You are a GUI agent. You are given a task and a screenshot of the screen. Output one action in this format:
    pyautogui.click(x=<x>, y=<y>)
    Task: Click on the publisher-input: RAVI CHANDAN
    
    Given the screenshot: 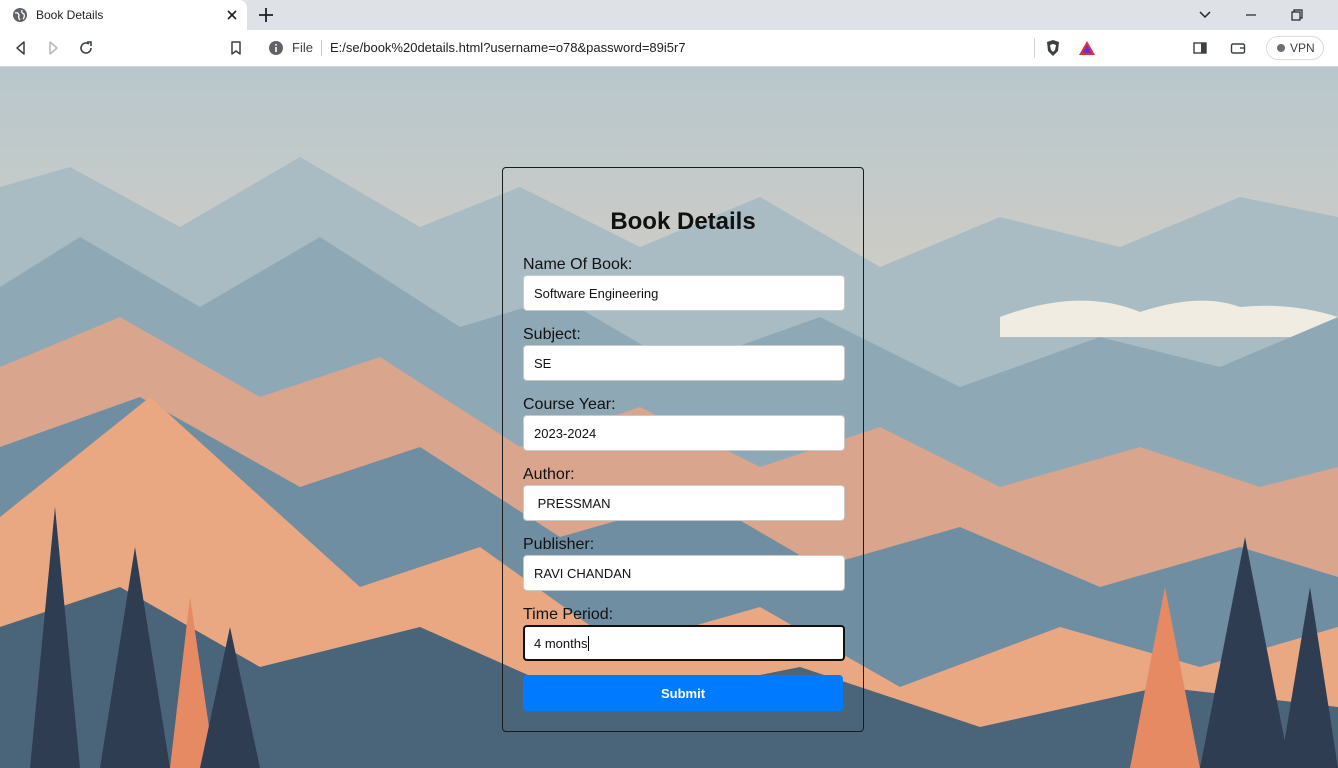 What is the action you would take?
    pyautogui.click(x=684, y=573)
    